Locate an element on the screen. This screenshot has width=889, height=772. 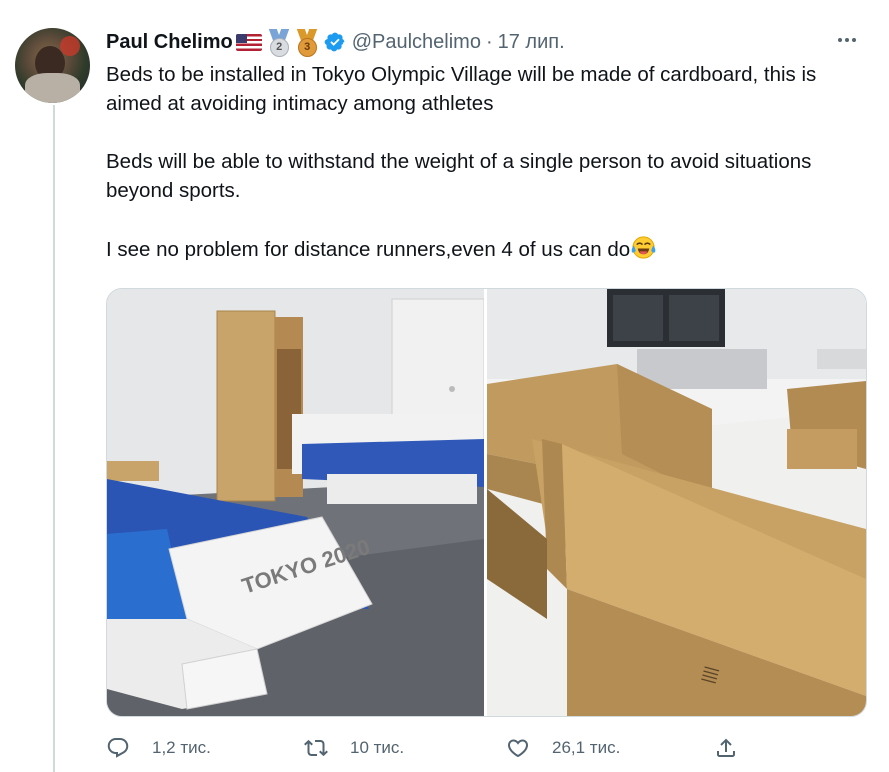
tweet-header: Paul Chelimo 2 3 @Paulchelimo · 17 лип. is located at coordinates (335, 42).